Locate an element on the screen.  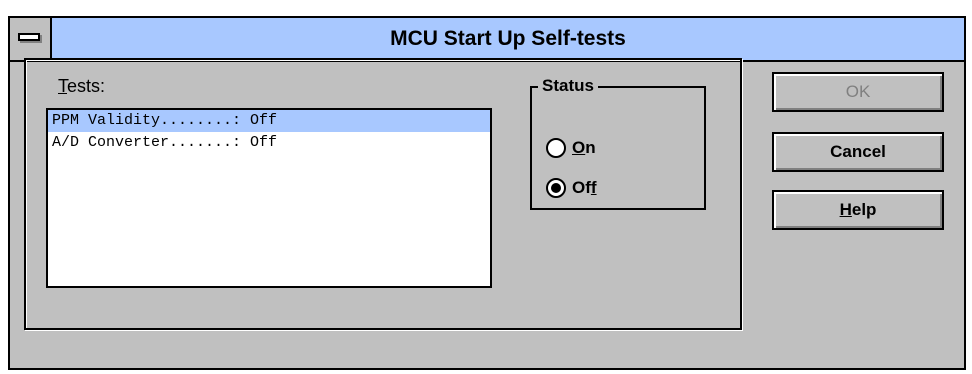
radio-on: On is located at coordinates (571, 148).